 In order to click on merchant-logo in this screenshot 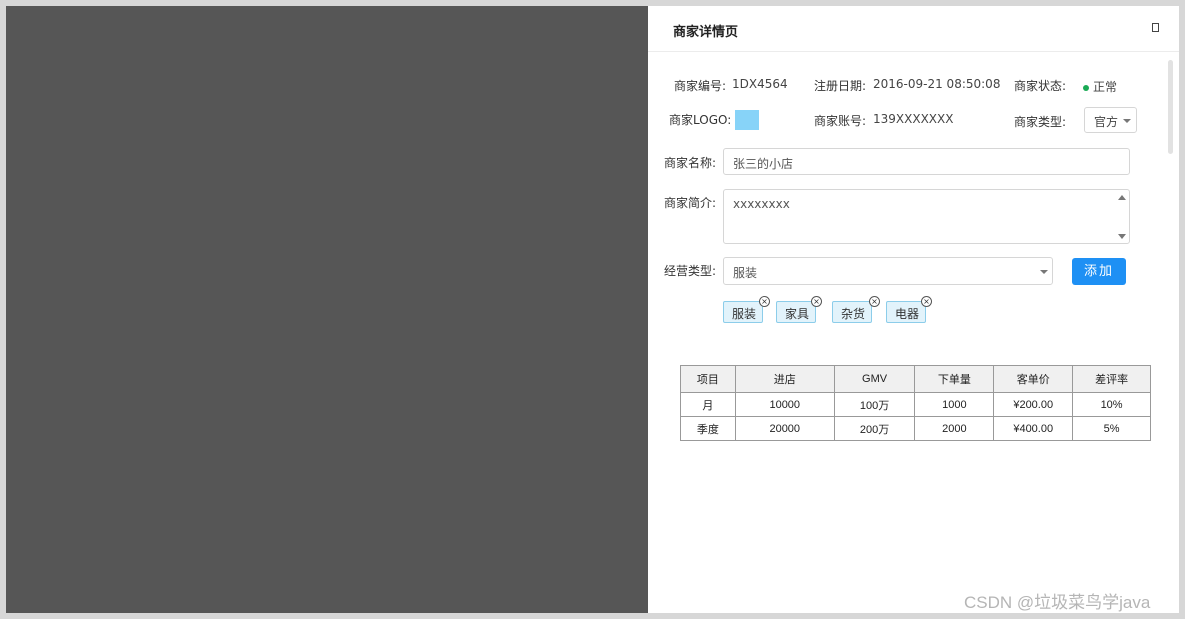, I will do `click(747, 120)`.